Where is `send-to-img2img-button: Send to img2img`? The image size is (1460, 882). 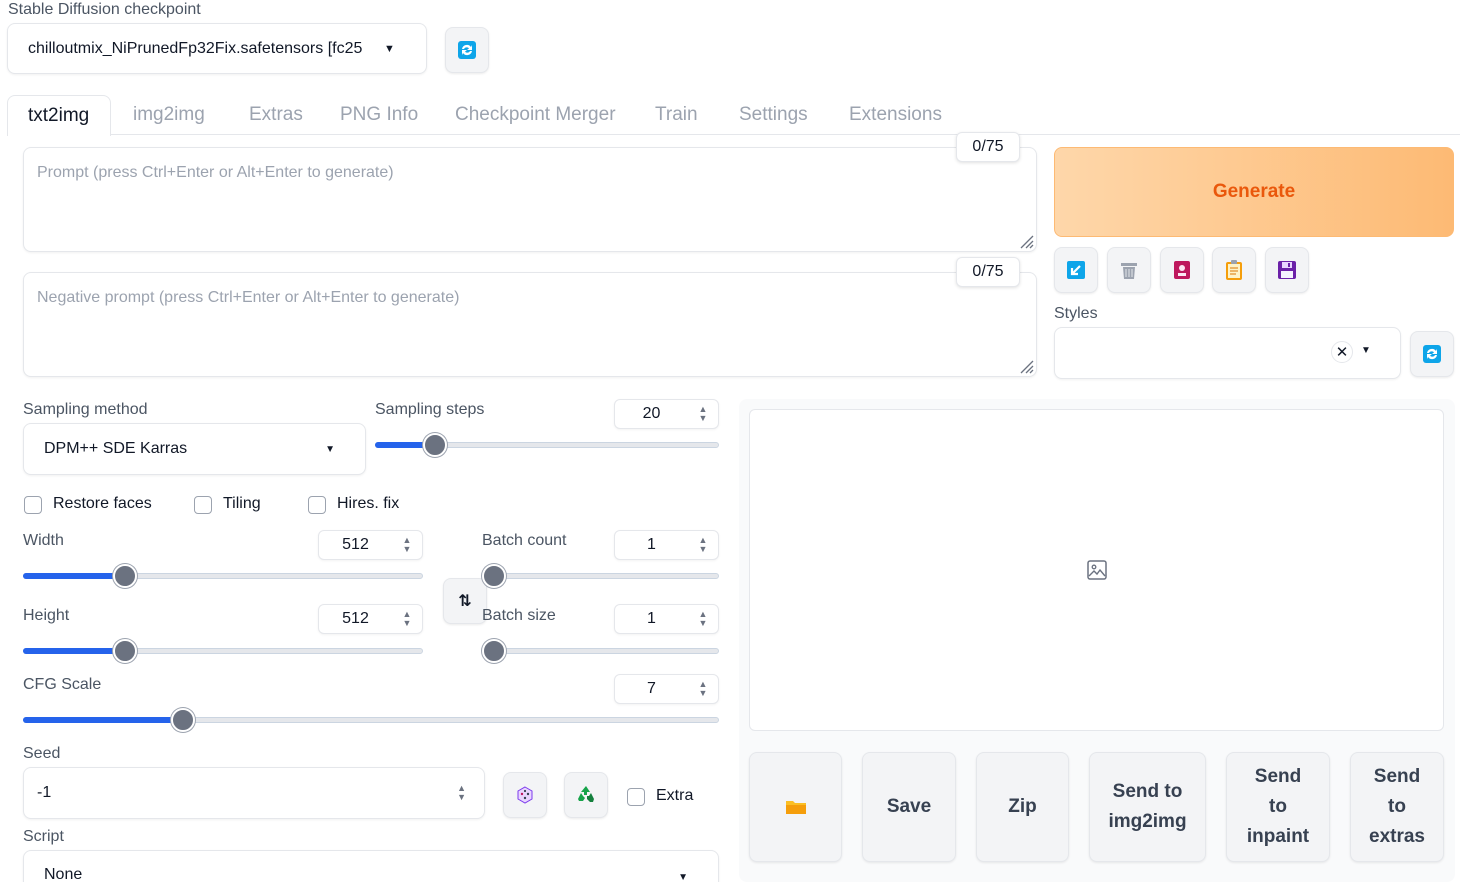 send-to-img2img-button: Send to img2img is located at coordinates (1147, 807).